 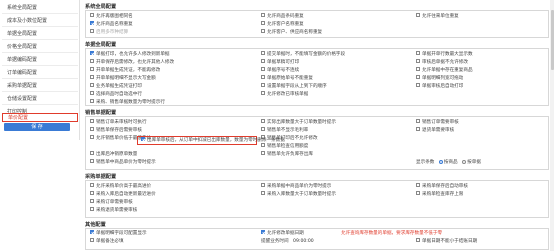 What do you see at coordinates (439, 78) in the screenshot?
I see `option-bill-16: 单据明细列宽可拖动` at bounding box center [439, 78].